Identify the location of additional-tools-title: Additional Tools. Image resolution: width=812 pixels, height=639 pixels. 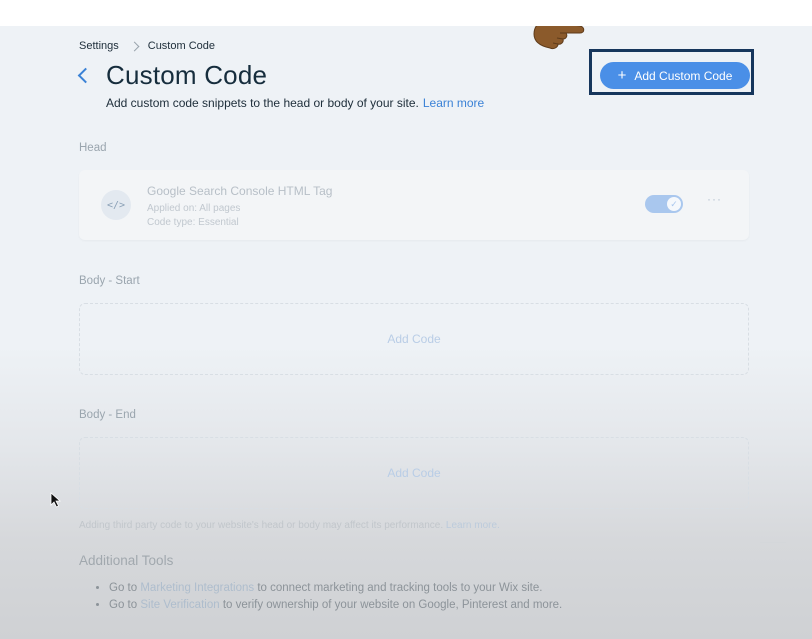
(126, 560).